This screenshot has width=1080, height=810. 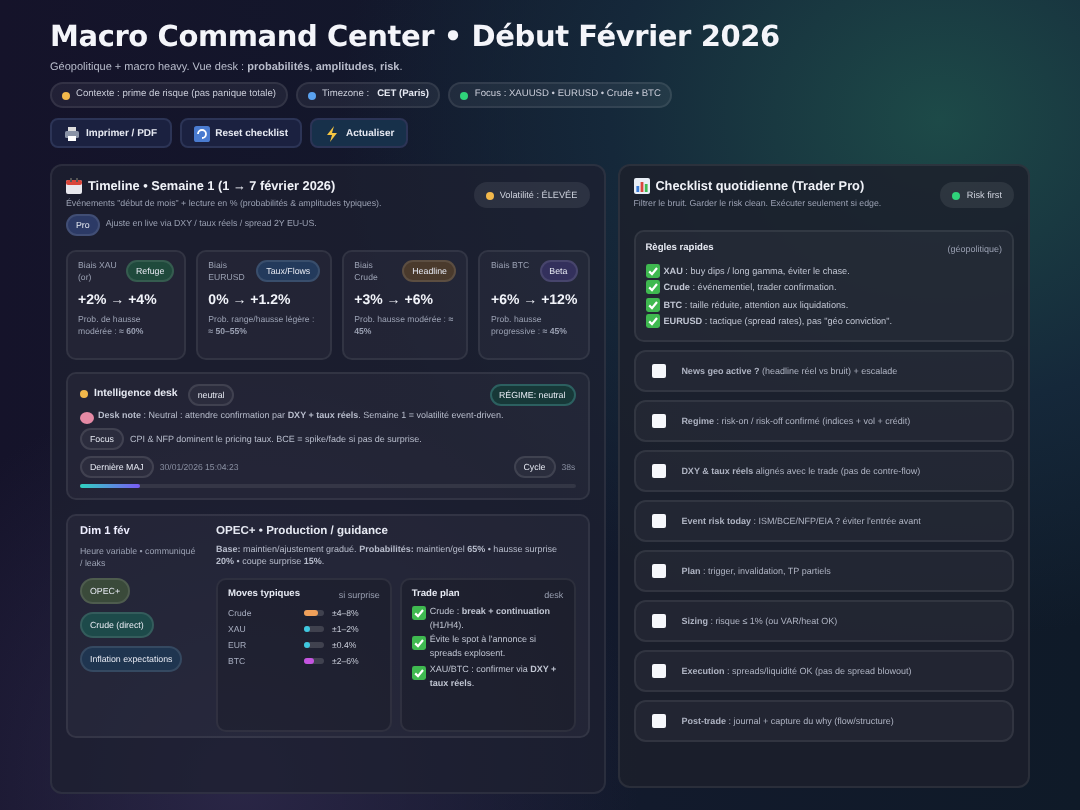 I want to click on calendar-icon, so click(x=74, y=186).